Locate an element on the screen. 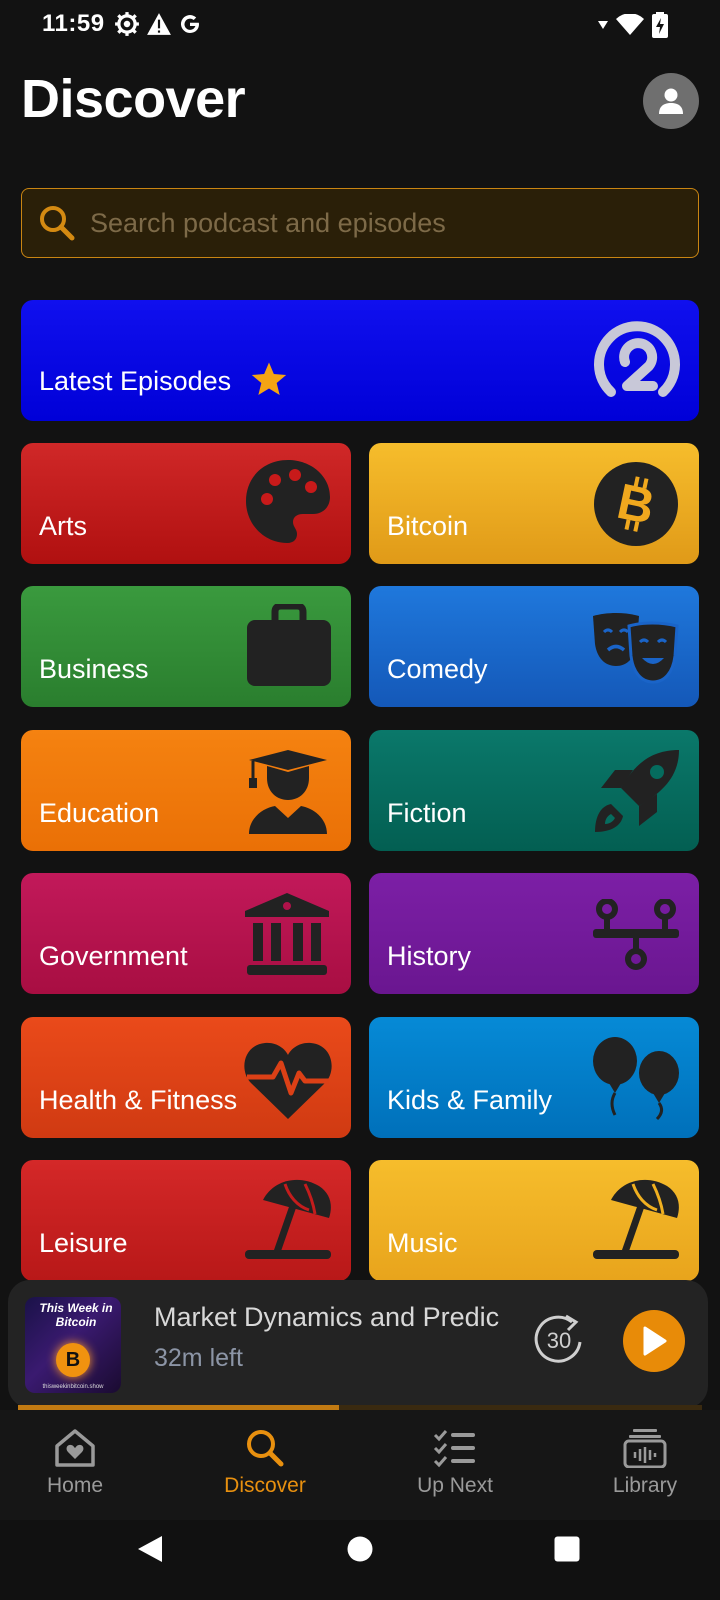  category-card-history: History is located at coordinates (534, 933).